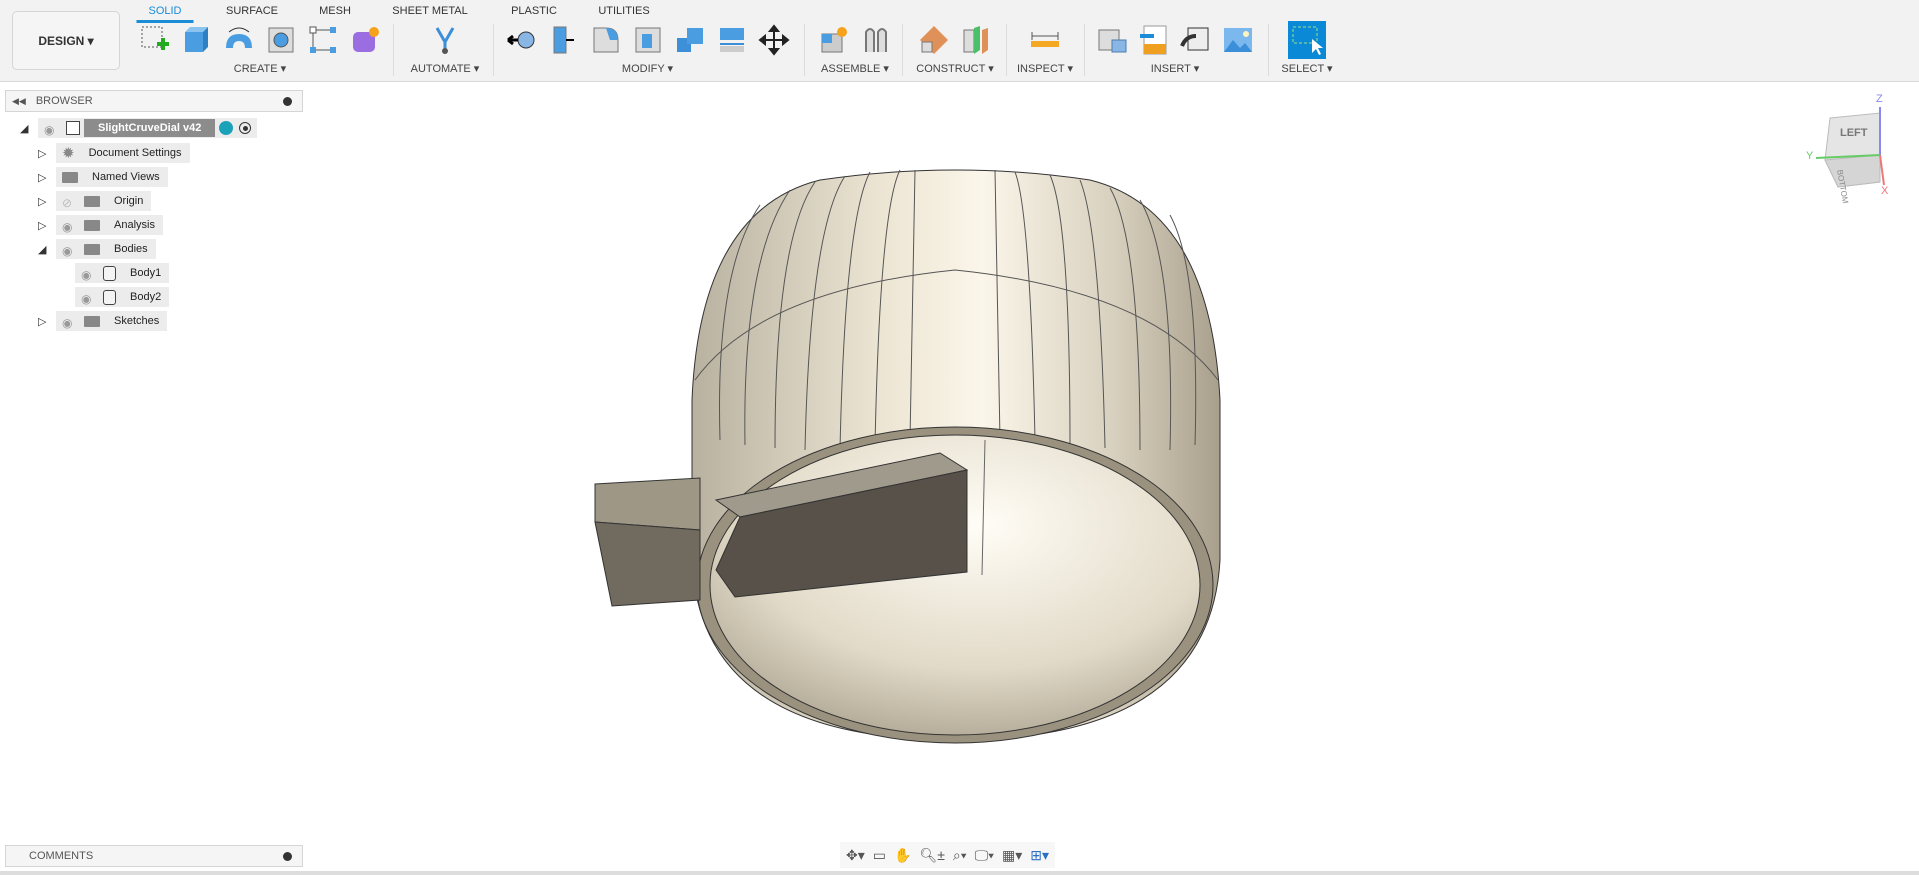 The height and width of the screenshot is (875, 1919). What do you see at coordinates (948, 855) in the screenshot?
I see `navigation-bar: ✥▾ ▭ ✋ 🔍︎± ⌕▾ 🖵▾ ▦▾ ⊞▾` at bounding box center [948, 855].